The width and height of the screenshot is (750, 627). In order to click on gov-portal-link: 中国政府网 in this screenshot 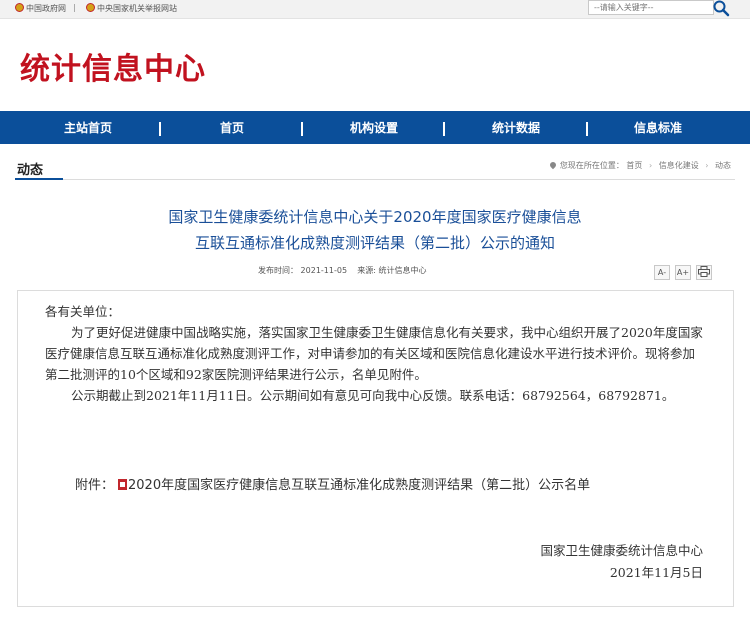, I will do `click(40, 8)`.